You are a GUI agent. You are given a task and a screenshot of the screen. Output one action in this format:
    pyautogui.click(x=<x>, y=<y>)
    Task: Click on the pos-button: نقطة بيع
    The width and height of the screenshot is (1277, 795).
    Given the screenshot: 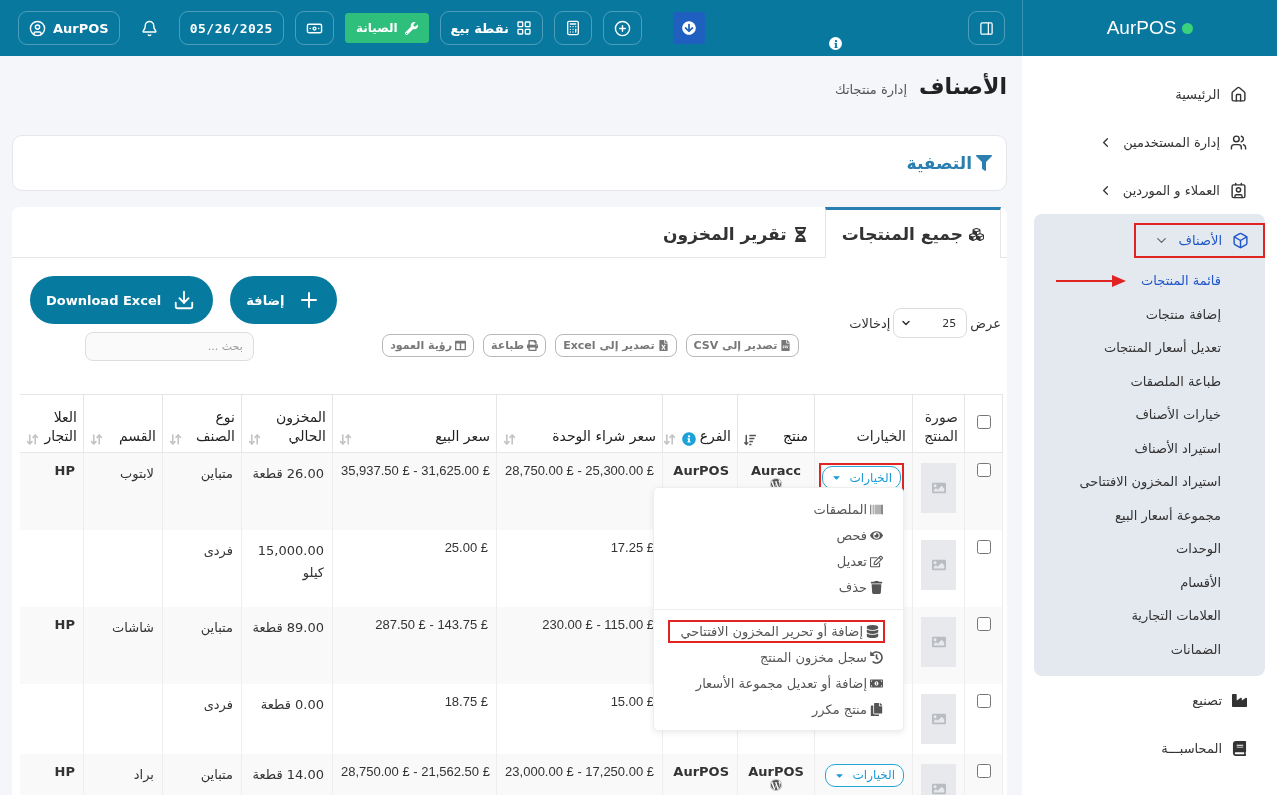 What is the action you would take?
    pyautogui.click(x=491, y=28)
    